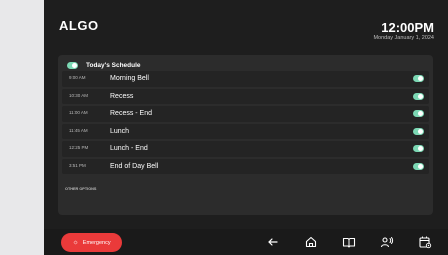 The width and height of the screenshot is (448, 255). Describe the element at coordinates (120, 131) in the screenshot. I see `row-name: Lunch` at that location.